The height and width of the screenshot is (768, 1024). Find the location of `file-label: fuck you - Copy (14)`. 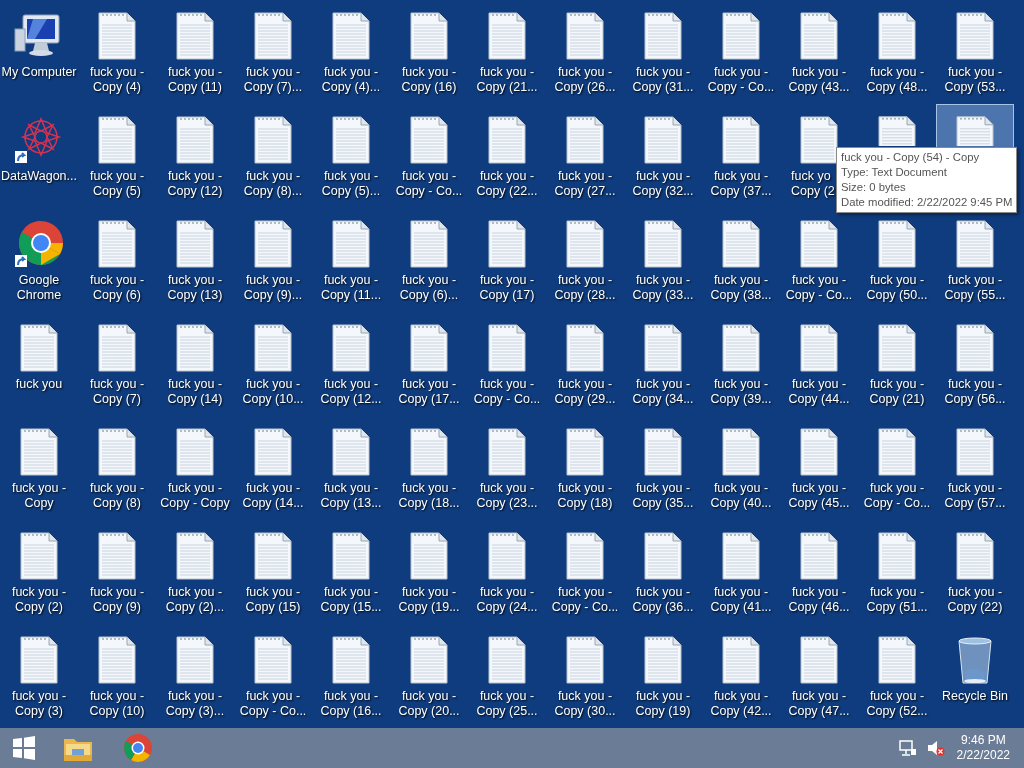

file-label: fuck you - Copy (14) is located at coordinates (195, 392).